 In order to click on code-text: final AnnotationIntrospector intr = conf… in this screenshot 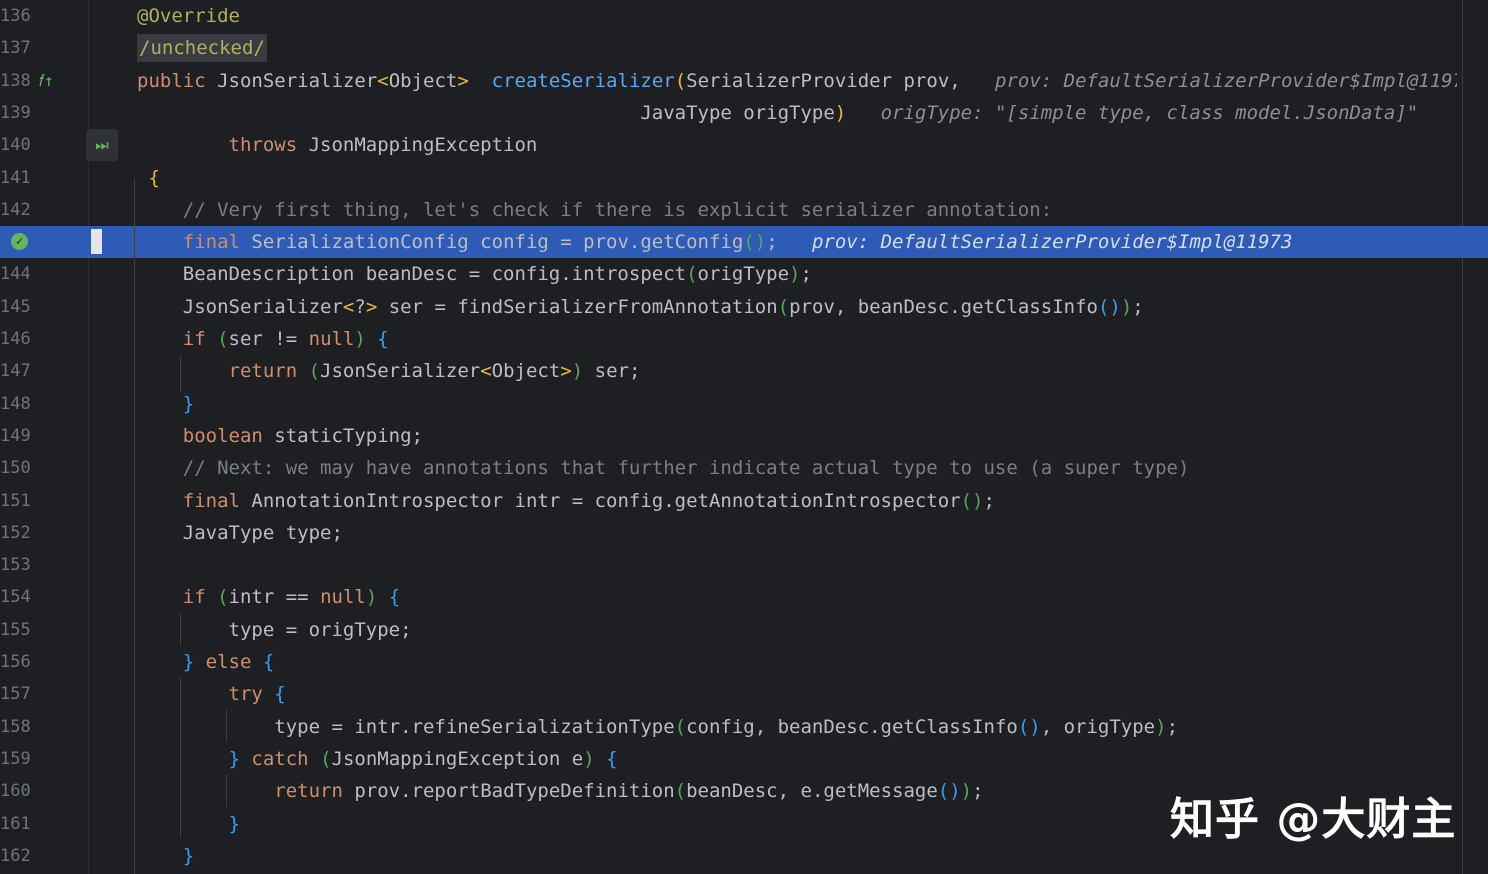, I will do `click(566, 501)`.